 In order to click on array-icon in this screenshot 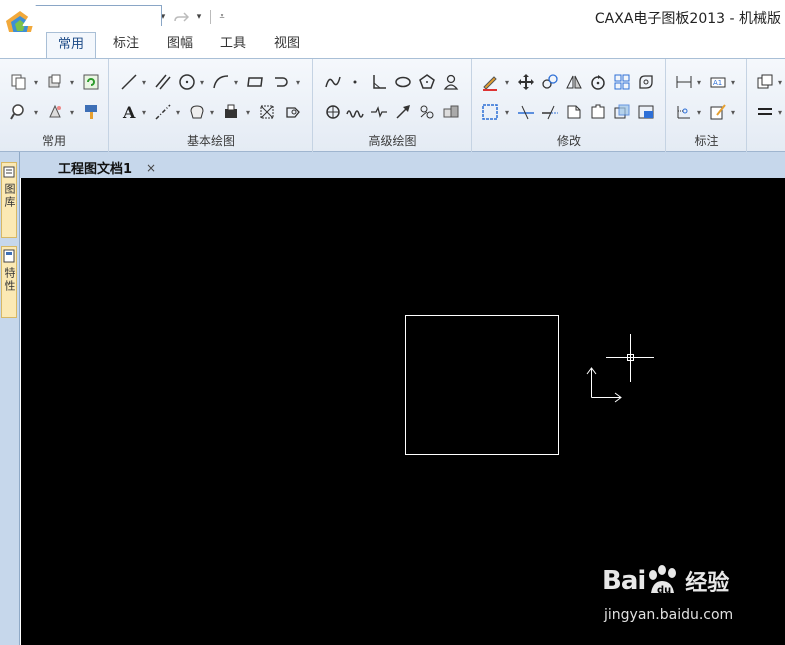, I will do `click(622, 82)`.